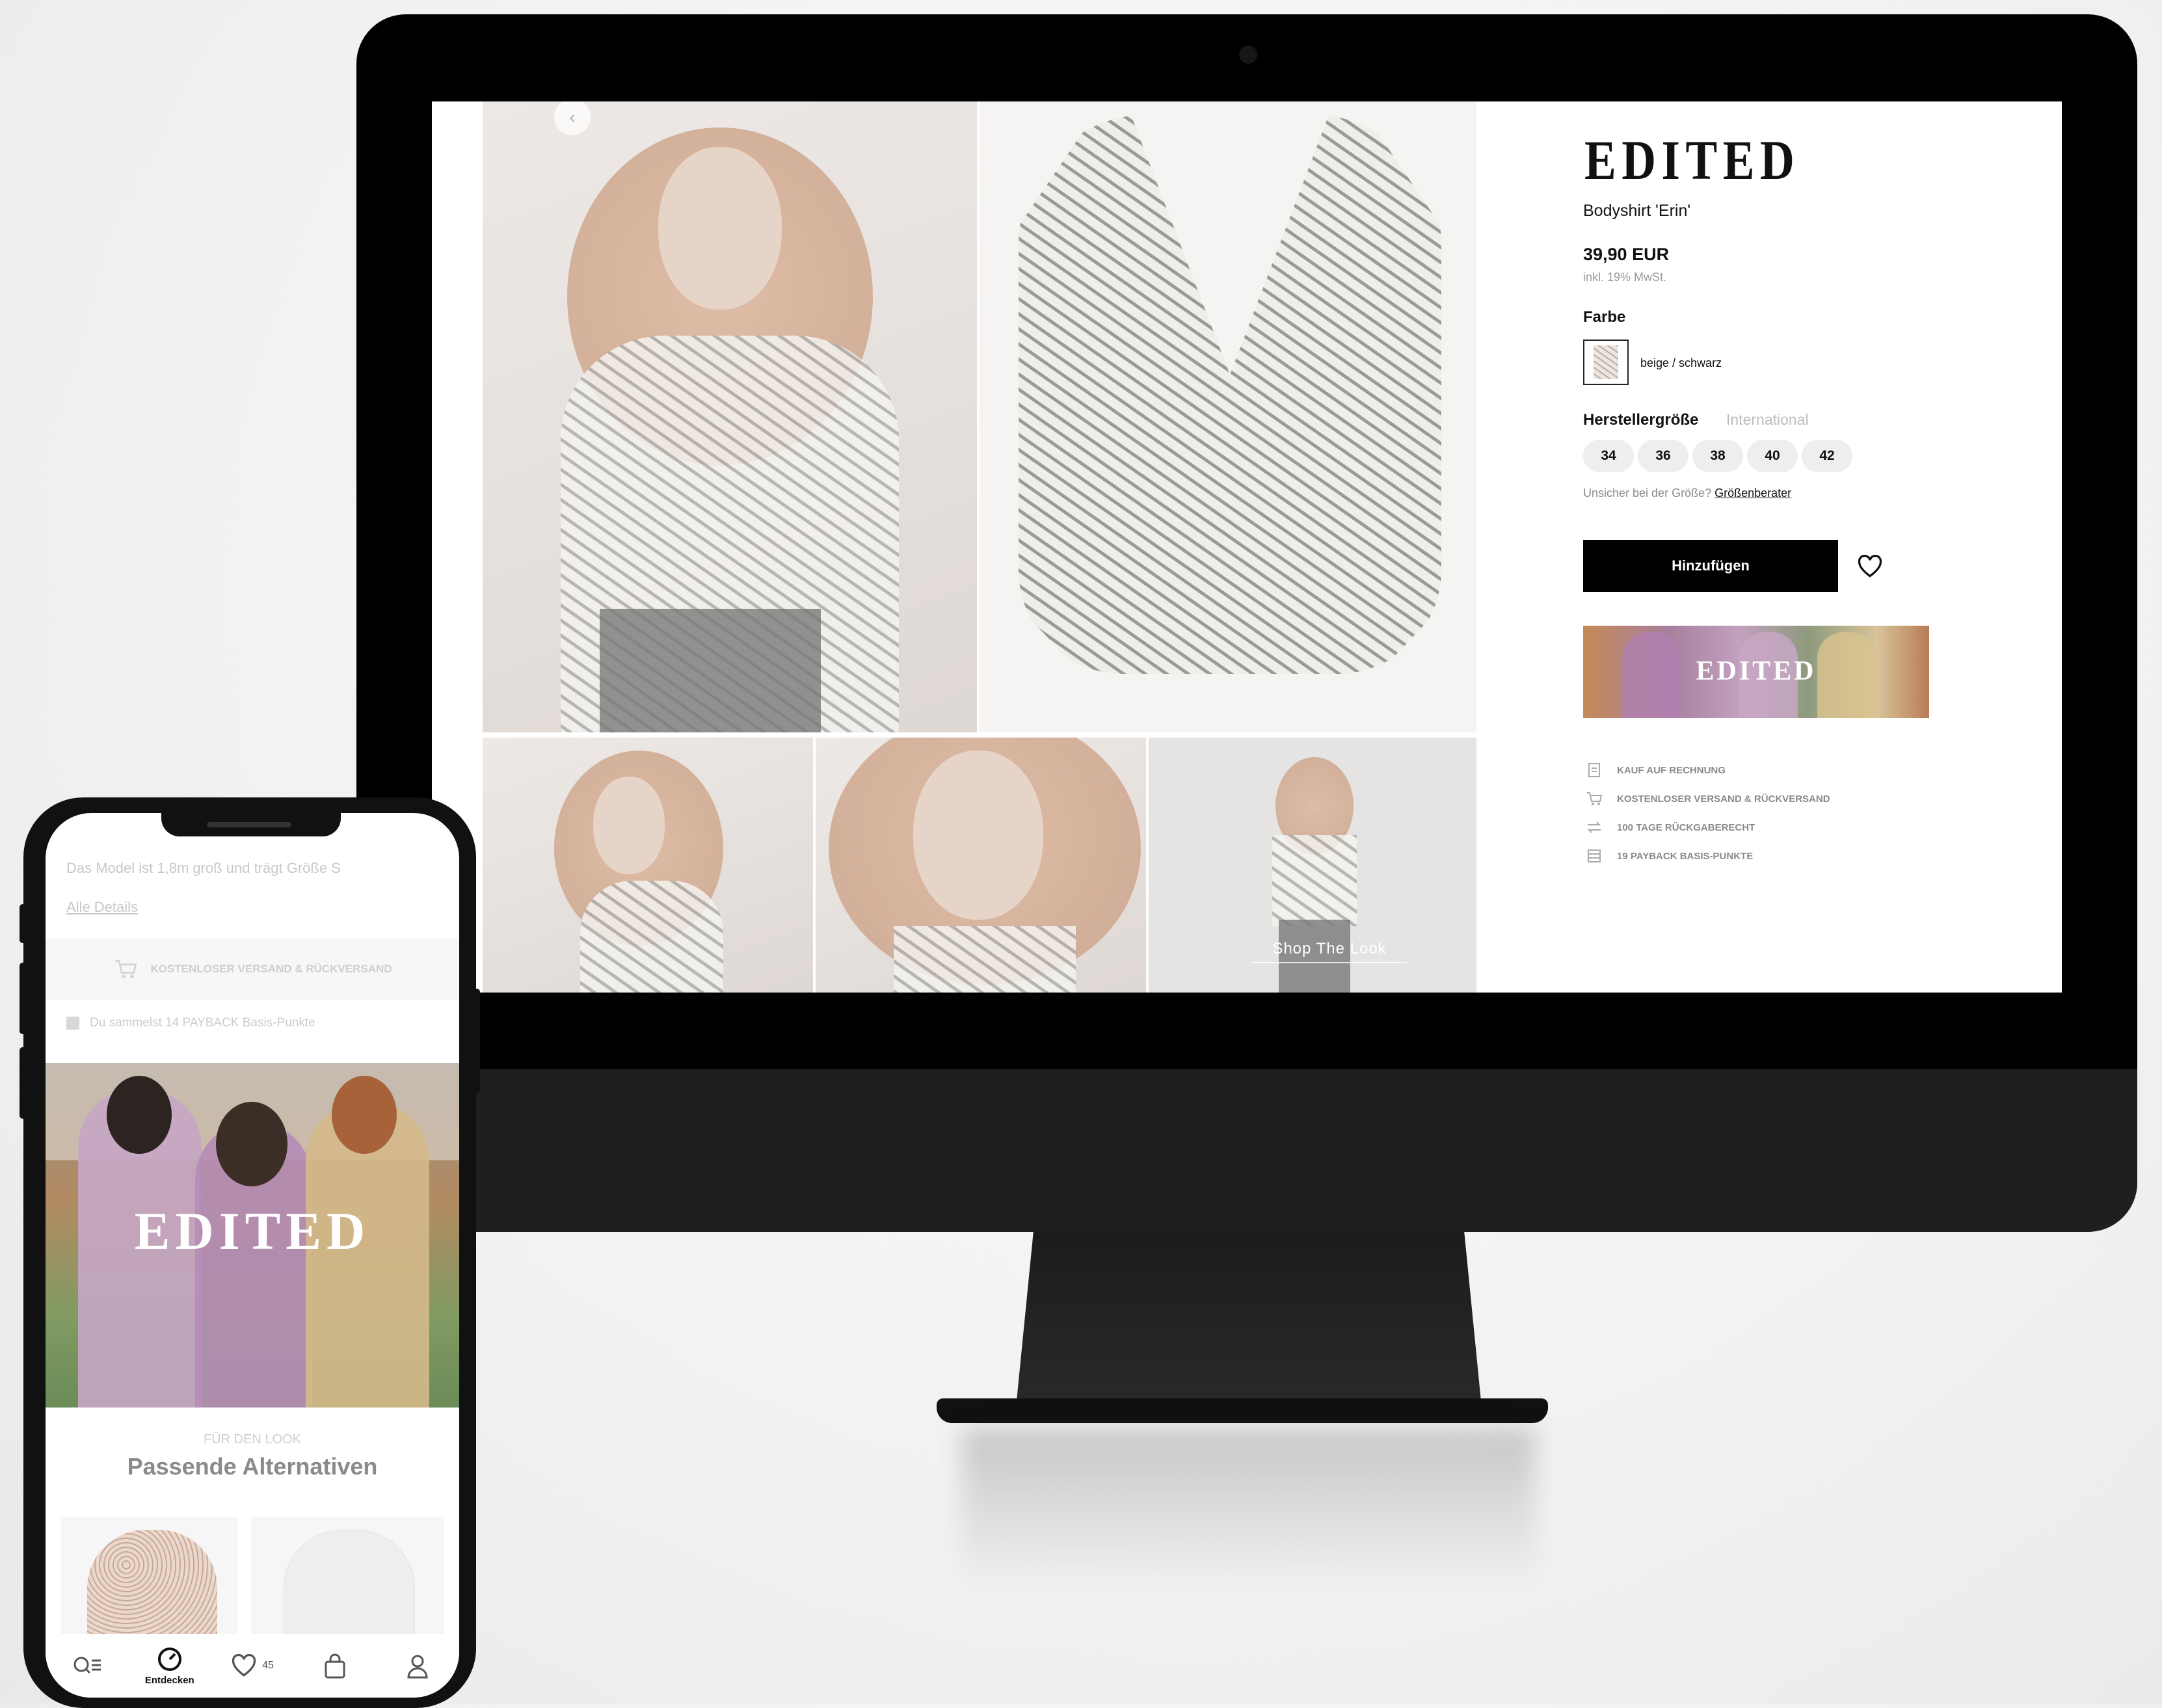 Image resolution: width=2162 pixels, height=1708 pixels. I want to click on phone-notch, so click(251, 822).